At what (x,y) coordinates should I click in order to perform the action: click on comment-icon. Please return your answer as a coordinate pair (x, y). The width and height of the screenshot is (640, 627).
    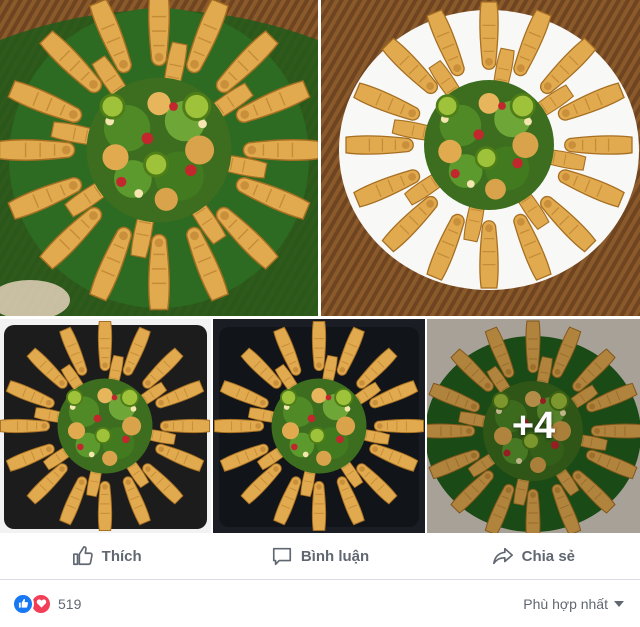
    Looking at the image, I should click on (281, 556).